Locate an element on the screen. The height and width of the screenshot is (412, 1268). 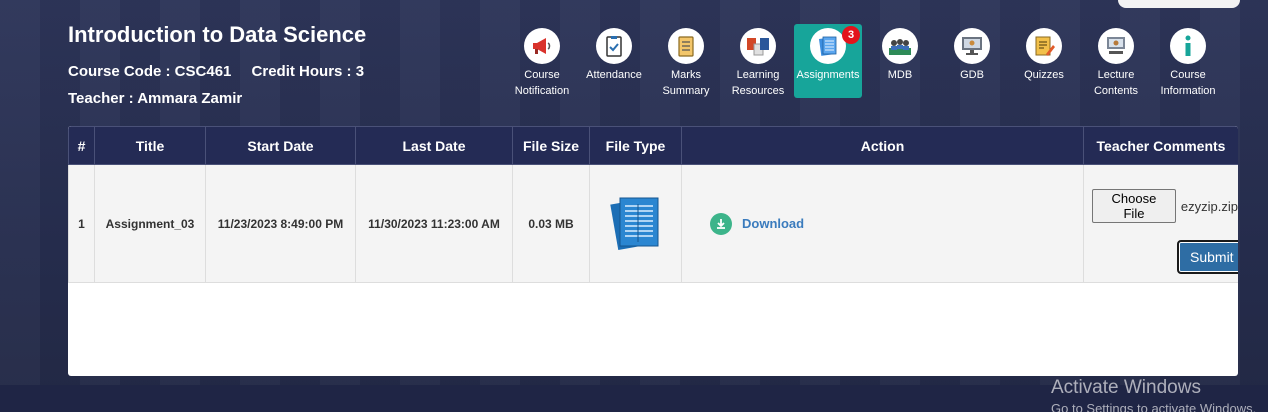
document-stack-icon is located at coordinates (635, 225).